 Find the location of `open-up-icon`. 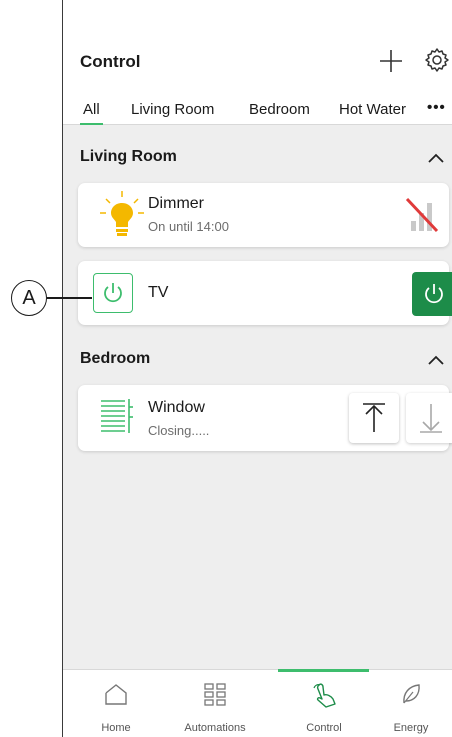

open-up-icon is located at coordinates (374, 417).